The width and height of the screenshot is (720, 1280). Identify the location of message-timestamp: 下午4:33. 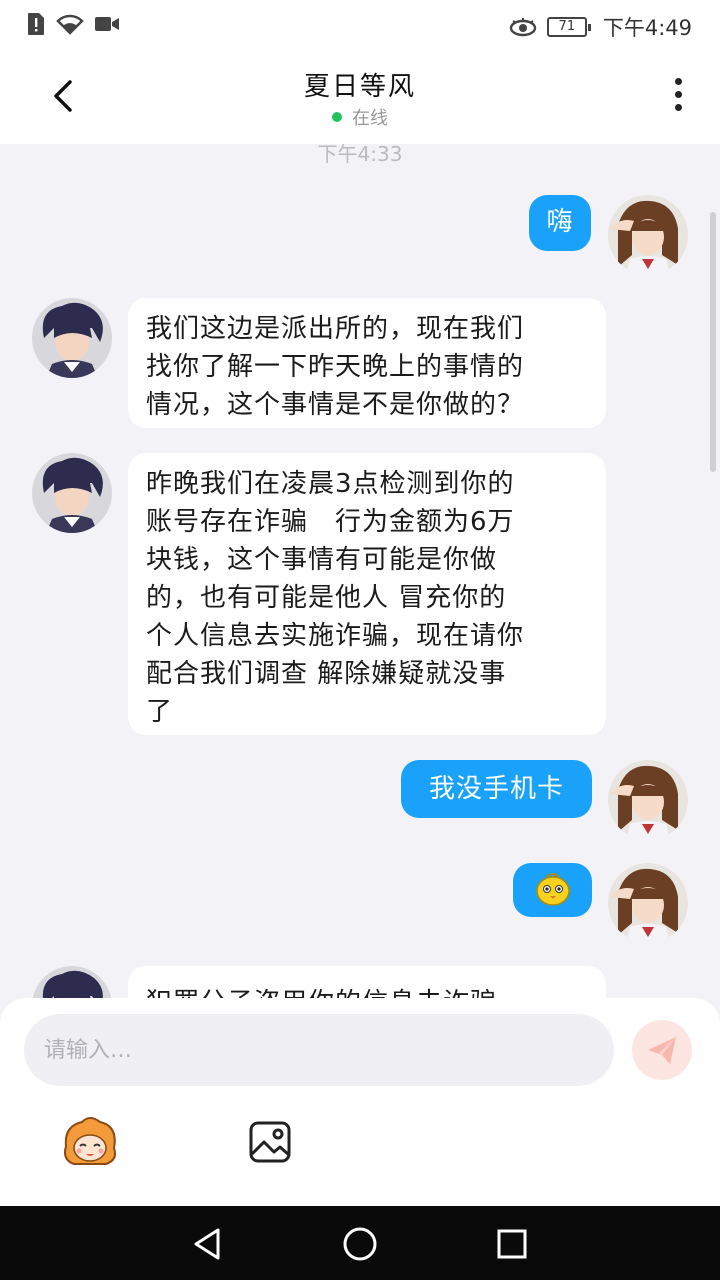
(360, 155).